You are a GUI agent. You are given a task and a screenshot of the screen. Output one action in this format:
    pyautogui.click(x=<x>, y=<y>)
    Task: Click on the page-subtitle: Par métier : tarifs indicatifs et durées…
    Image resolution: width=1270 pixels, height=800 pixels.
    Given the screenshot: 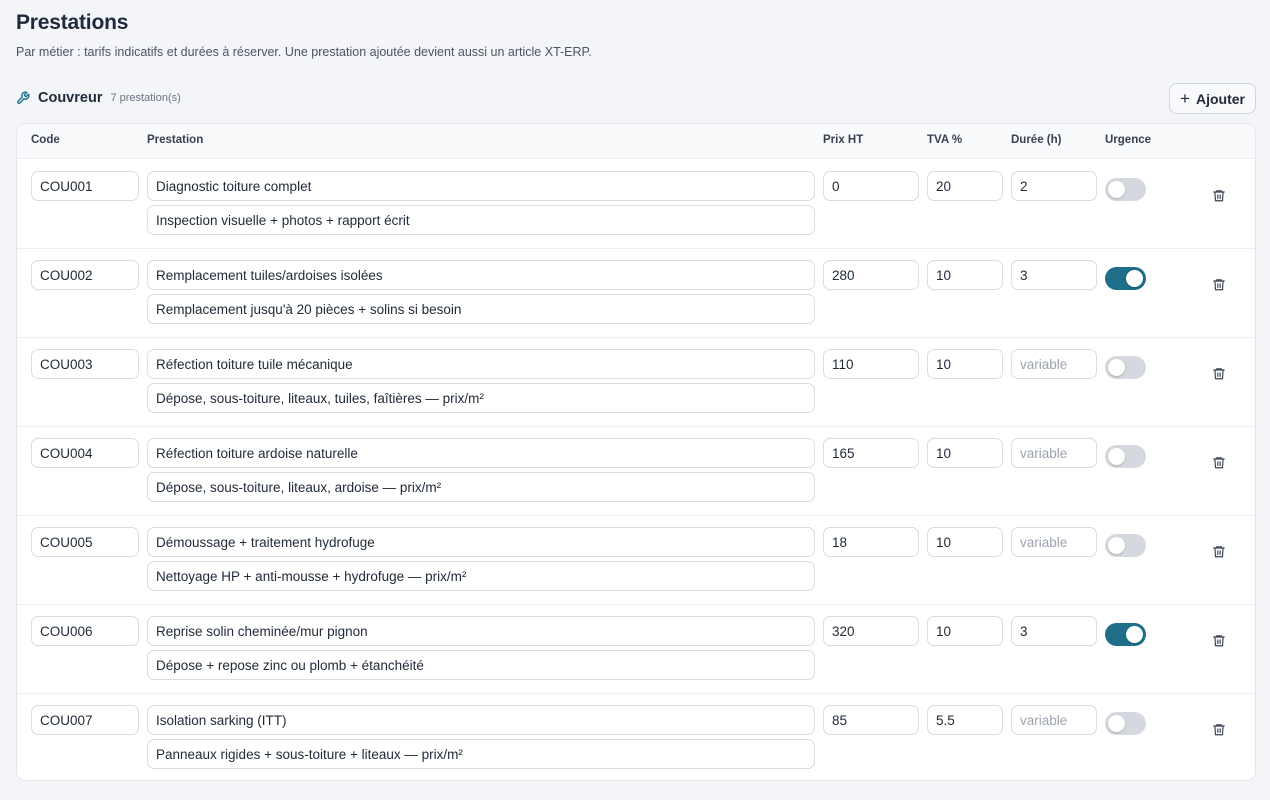 What is the action you would take?
    pyautogui.click(x=304, y=52)
    